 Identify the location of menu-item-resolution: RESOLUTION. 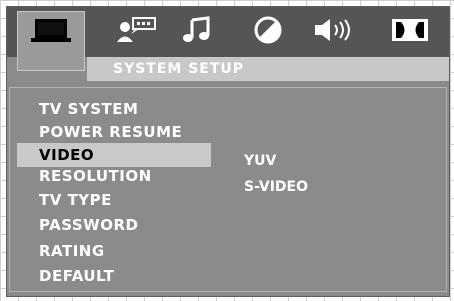
(95, 176).